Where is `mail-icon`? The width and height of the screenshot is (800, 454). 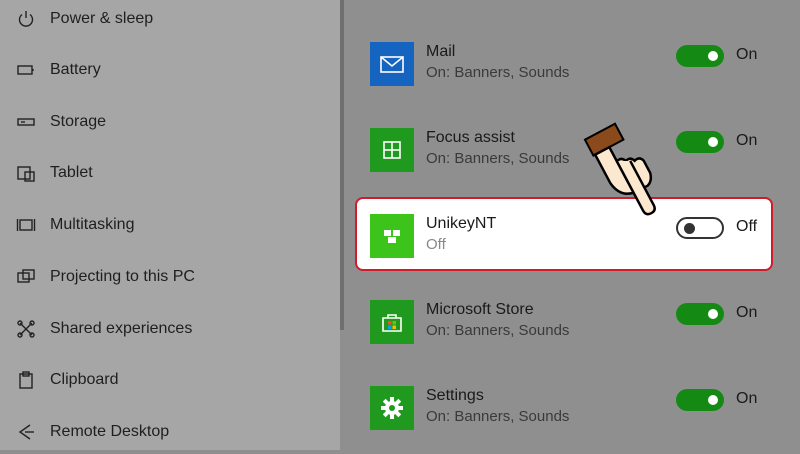 mail-icon is located at coordinates (392, 64).